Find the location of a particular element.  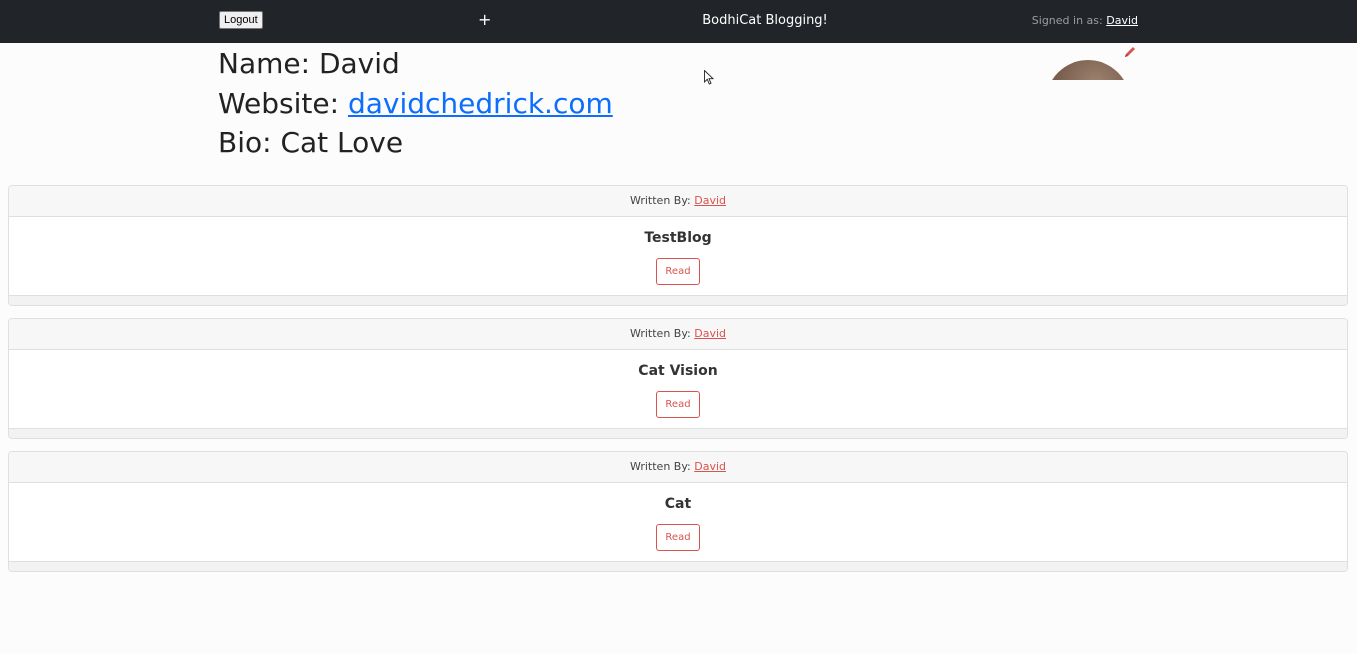

brand-title: BodhiCat Blogging! is located at coordinates (765, 20).